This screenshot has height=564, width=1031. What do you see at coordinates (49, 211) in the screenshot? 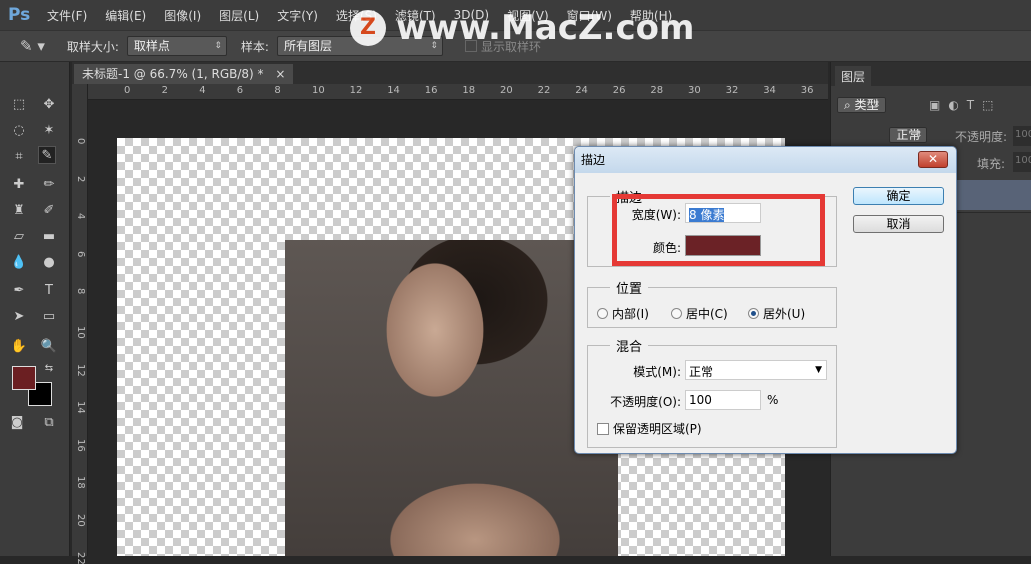
I see `history-brush-icon: ✐` at bounding box center [49, 211].